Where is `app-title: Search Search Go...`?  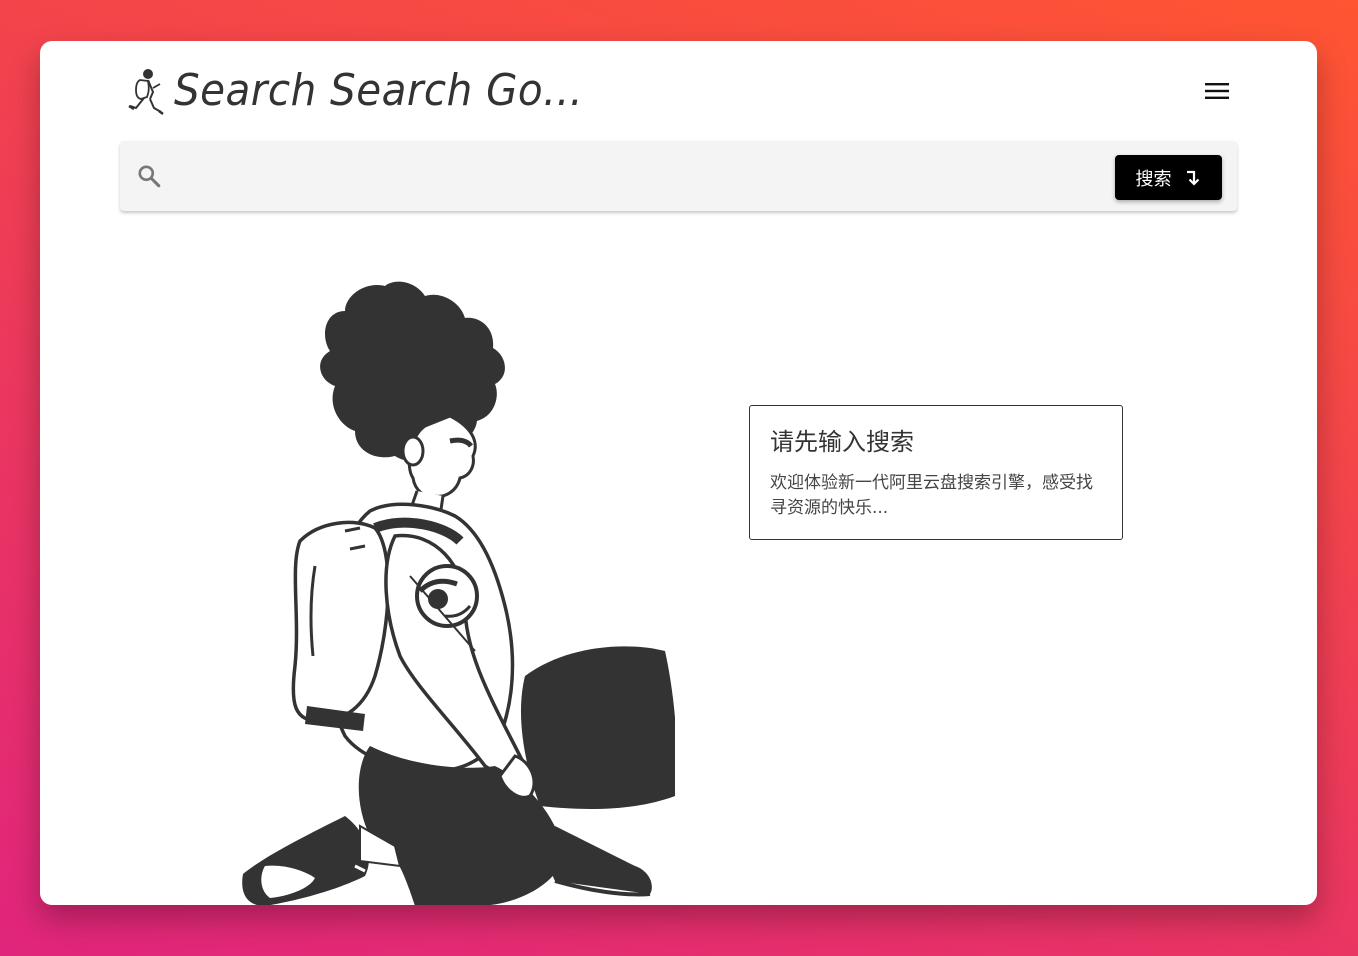
app-title: Search Search Go... is located at coordinates (379, 90).